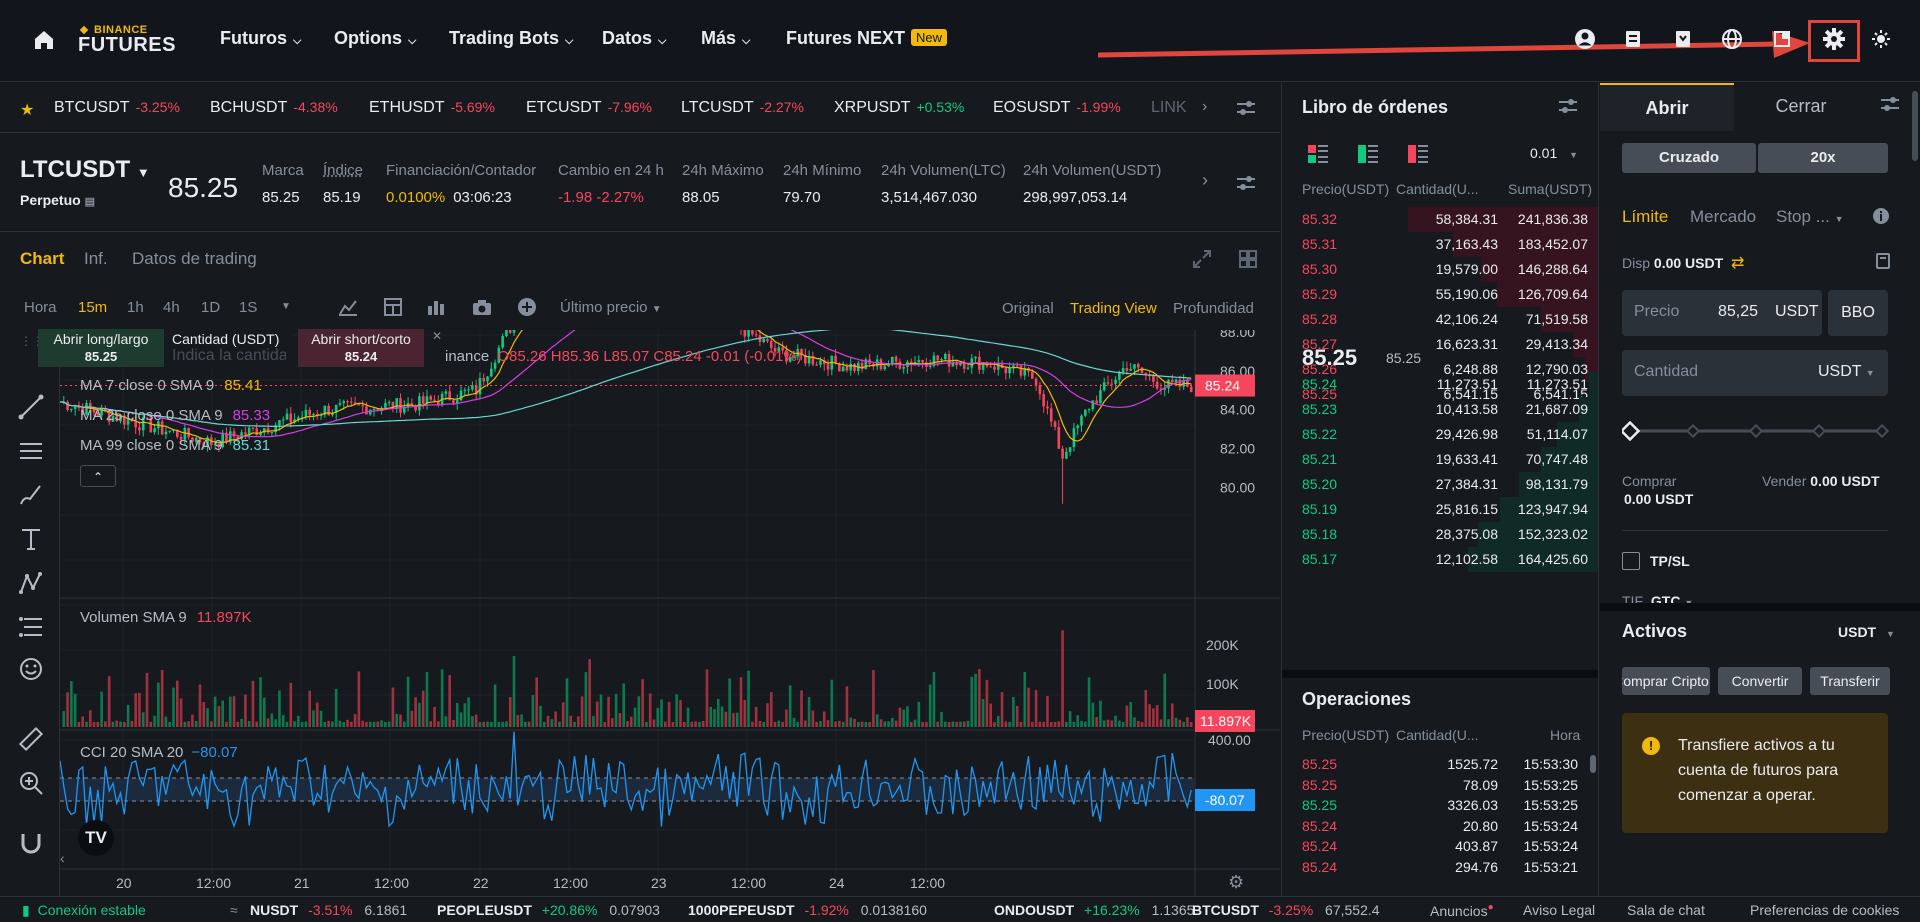 The height and width of the screenshot is (922, 1920). What do you see at coordinates (1866, 632) in the screenshot?
I see `assets-unit-select: USDT ▼` at bounding box center [1866, 632].